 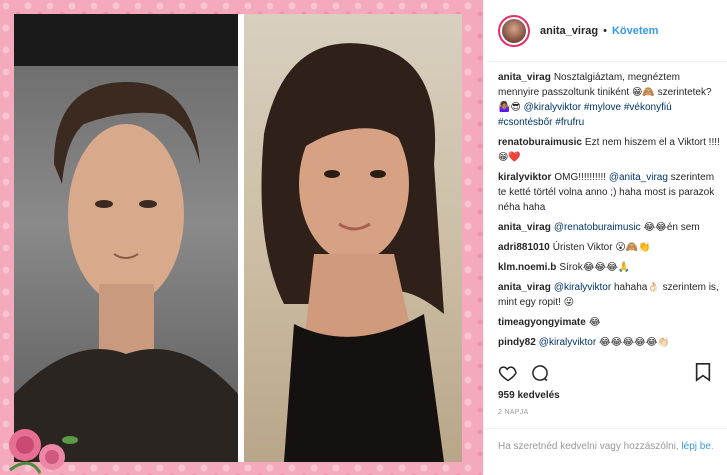 I want to click on login-prompt-text: Ha szeretnéd kedvelni vagy hozzászólni,, so click(x=590, y=446).